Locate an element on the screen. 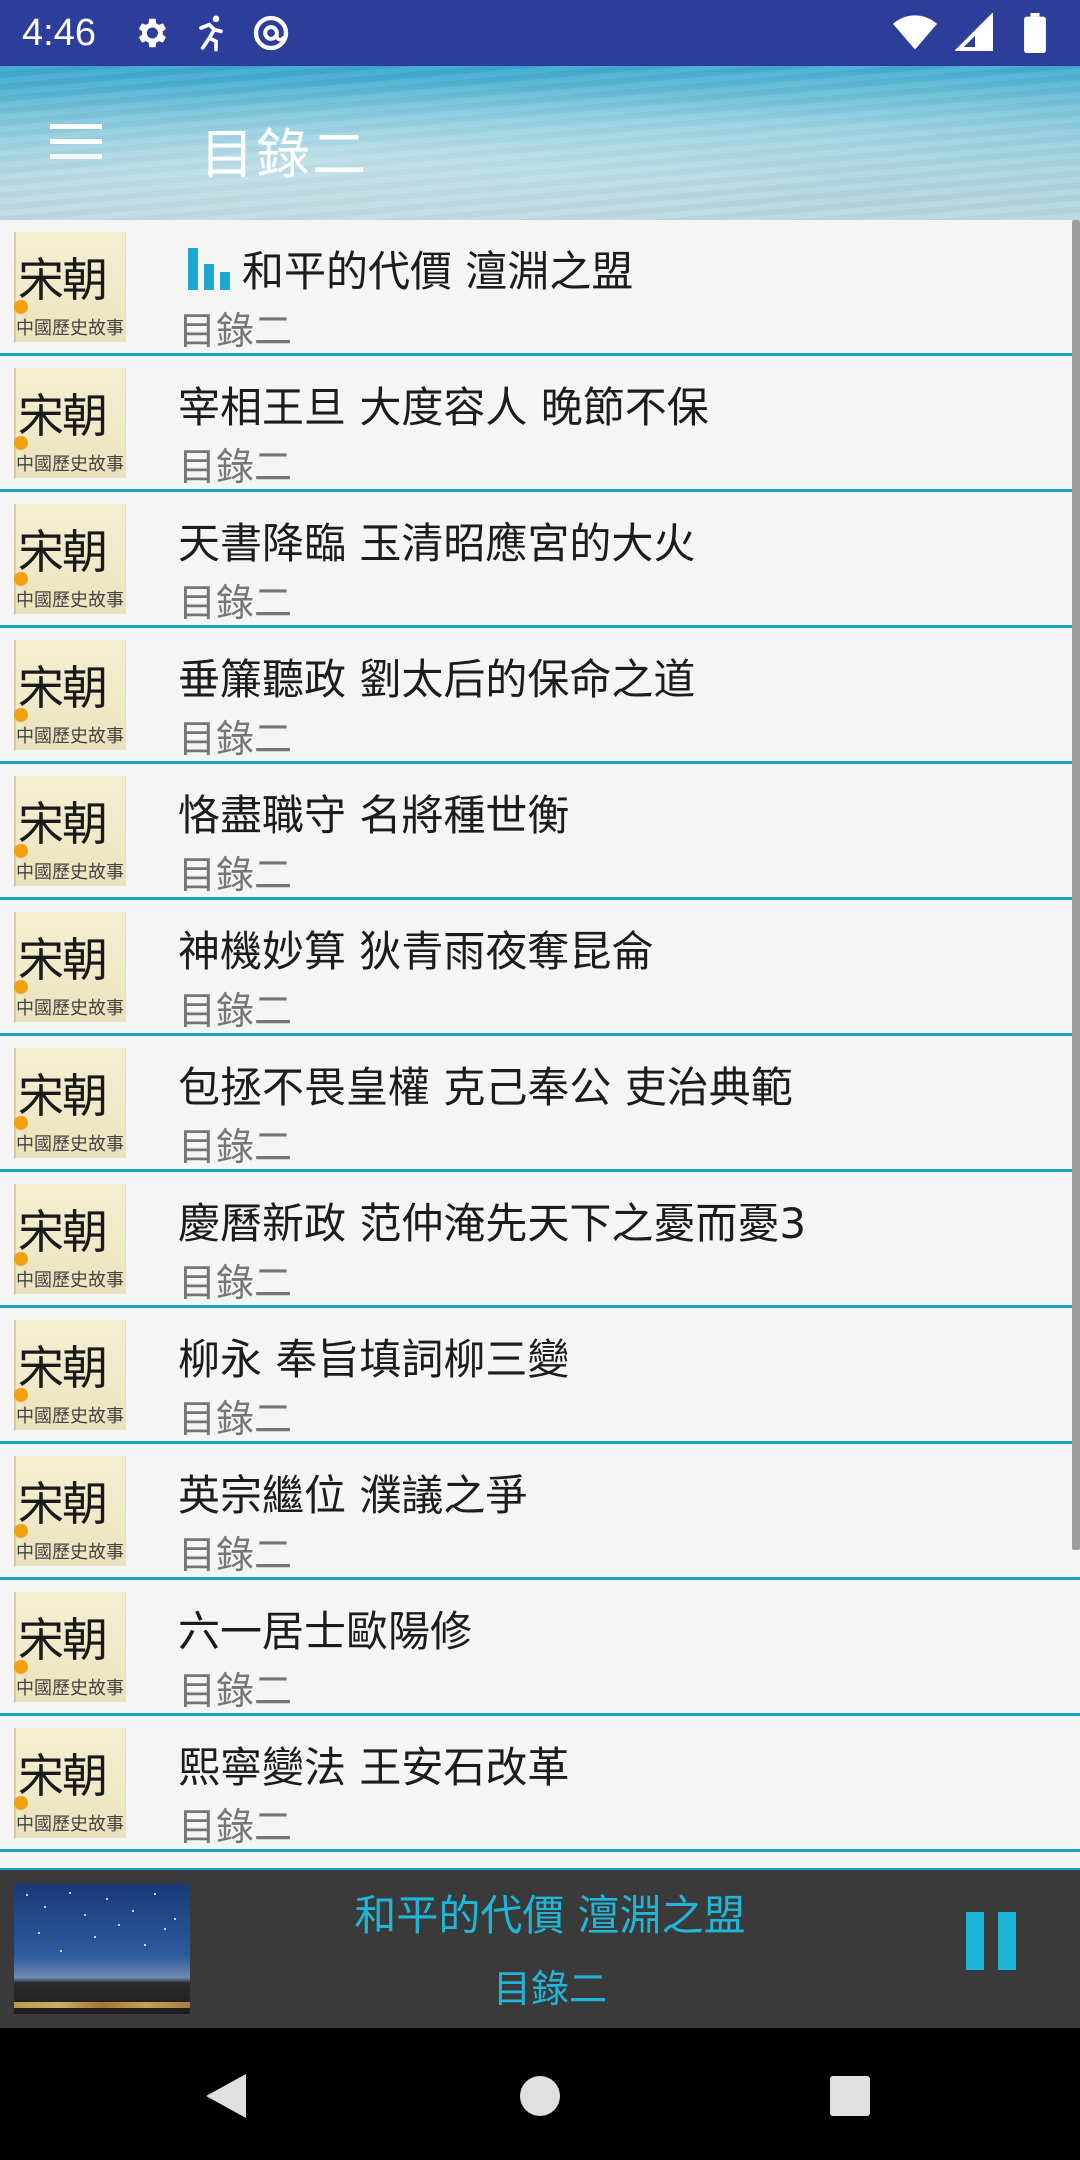 This screenshot has width=1080, height=2160. list-item: 宋朝 中國歷史故事 熙寧變法 王安石改革目錄二 is located at coordinates (540, 1784).